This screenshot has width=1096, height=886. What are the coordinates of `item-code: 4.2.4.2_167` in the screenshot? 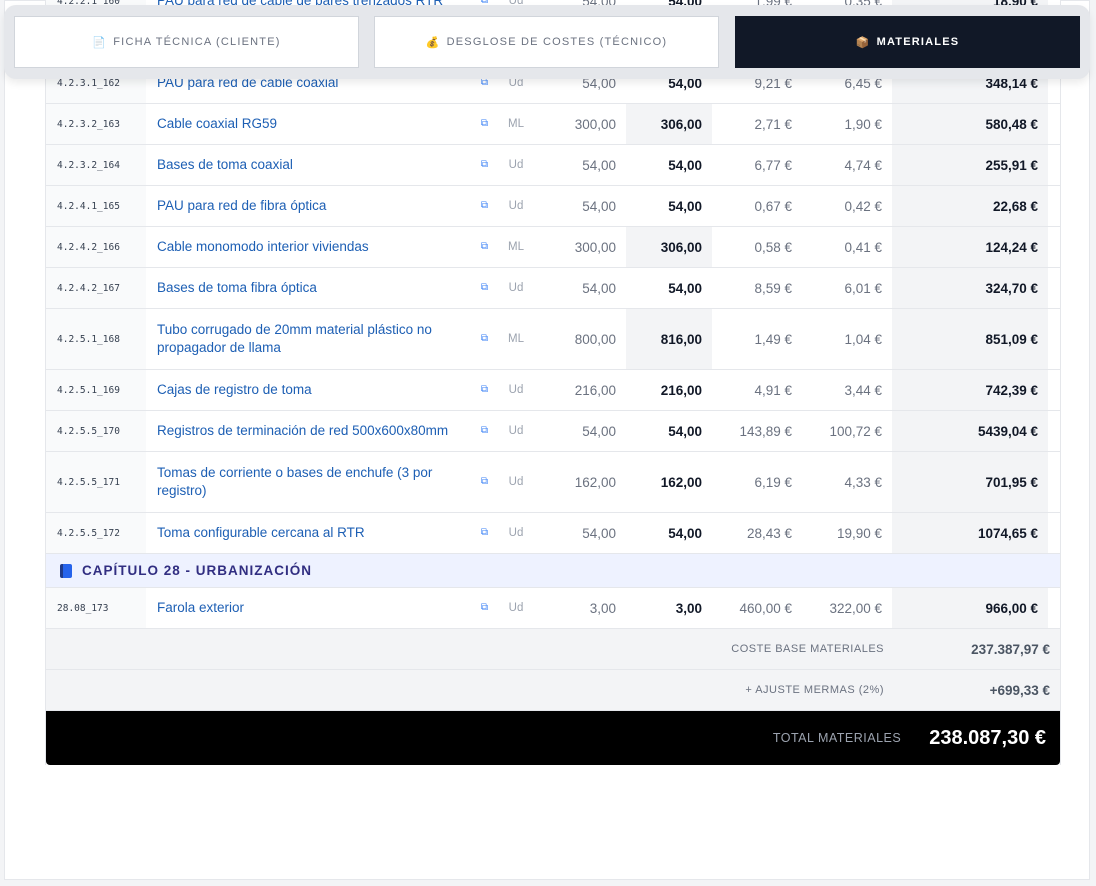 It's located at (96, 288).